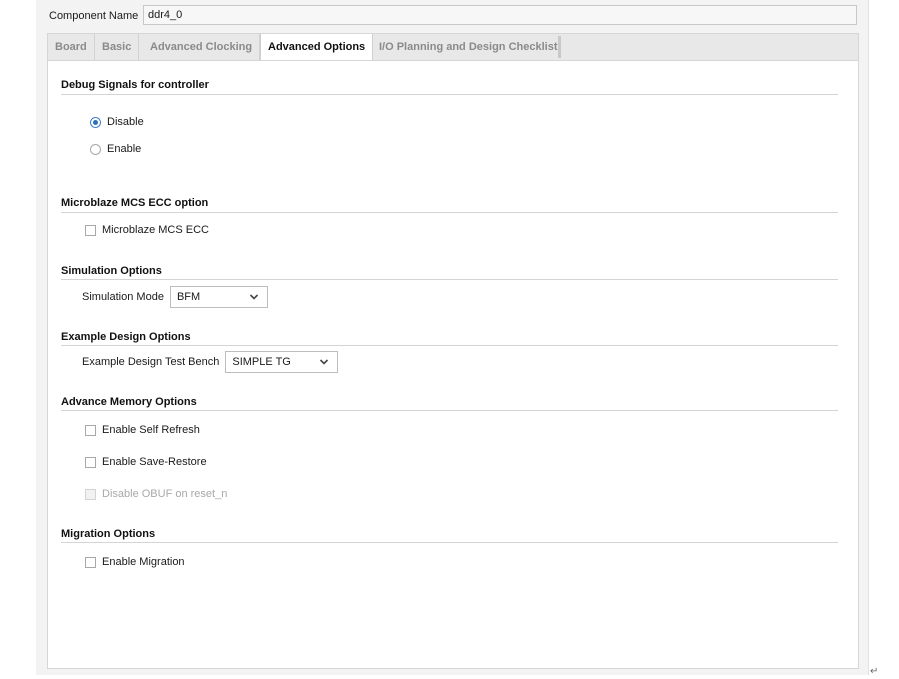  I want to click on migration-section-title: Migration Options, so click(108, 534).